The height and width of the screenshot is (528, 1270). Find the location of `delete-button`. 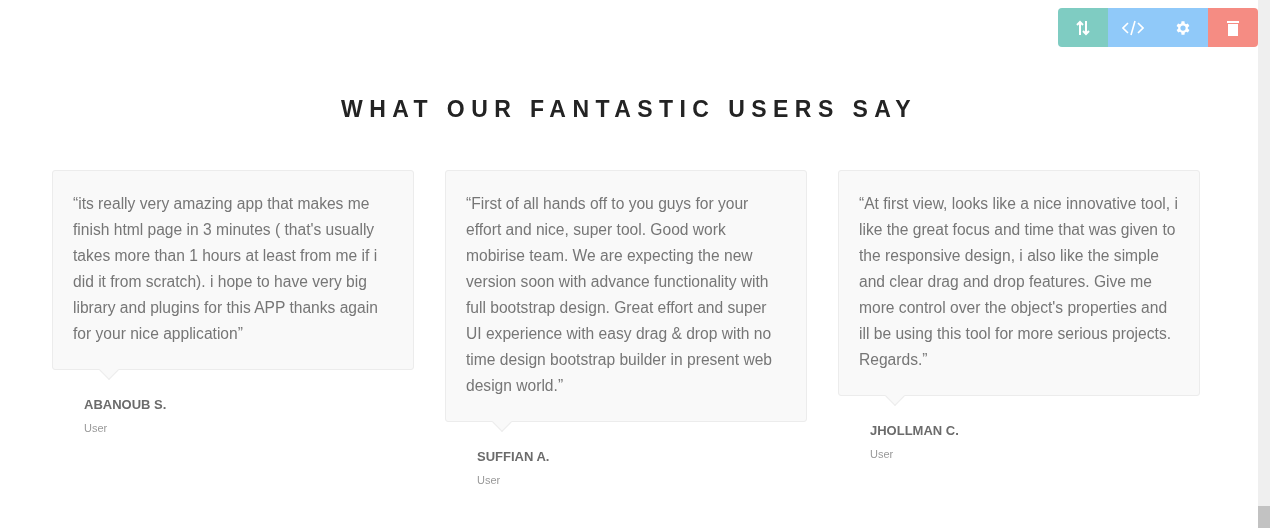

delete-button is located at coordinates (1233, 27).